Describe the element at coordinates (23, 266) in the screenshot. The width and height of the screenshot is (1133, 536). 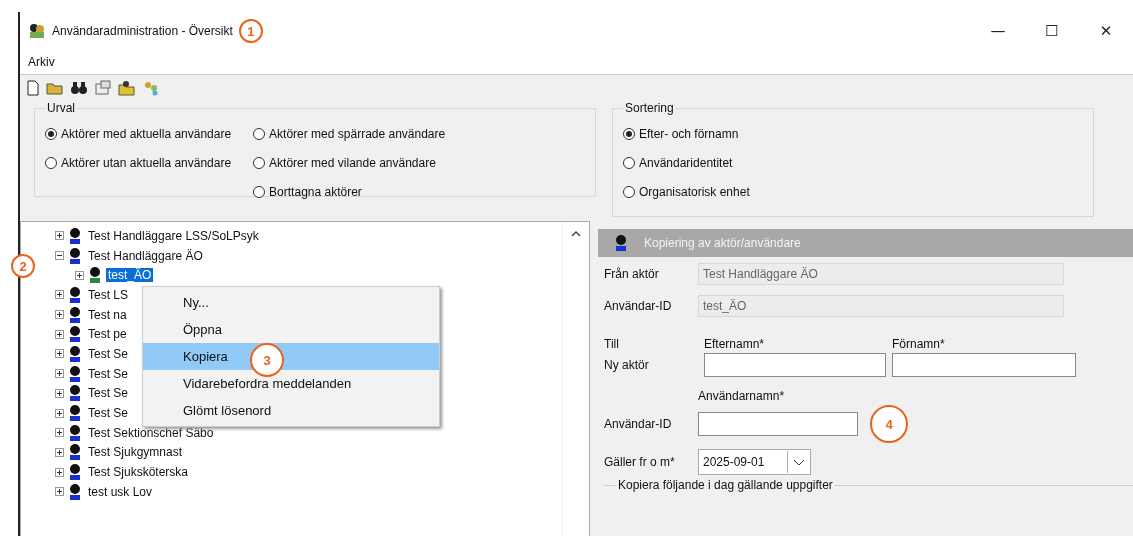
I see `callout-number: 2` at that location.